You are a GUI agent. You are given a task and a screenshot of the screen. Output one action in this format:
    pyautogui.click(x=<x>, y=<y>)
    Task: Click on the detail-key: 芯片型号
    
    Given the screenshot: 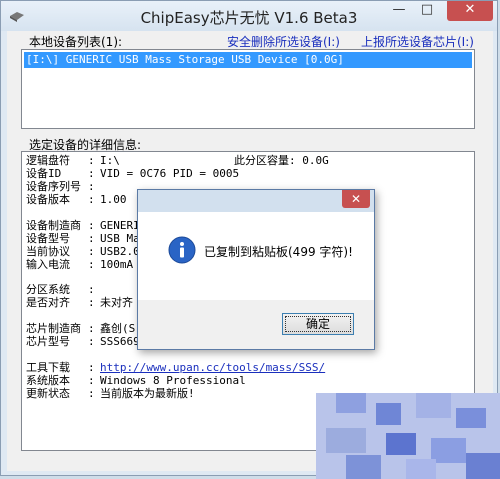 What is the action you would take?
    pyautogui.click(x=48, y=341)
    